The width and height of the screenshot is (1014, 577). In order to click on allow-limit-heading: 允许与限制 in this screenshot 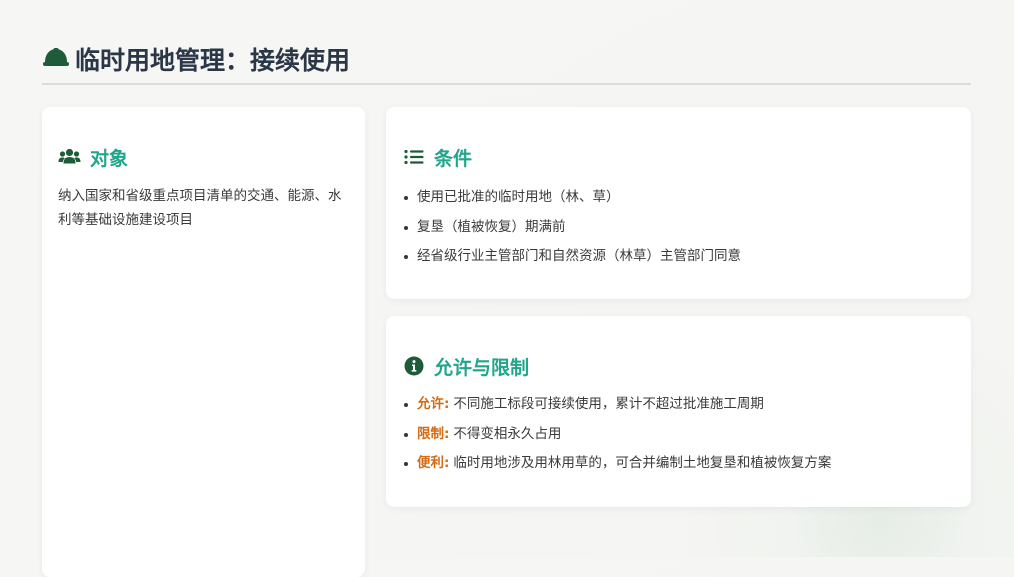, I will do `click(466, 366)`.